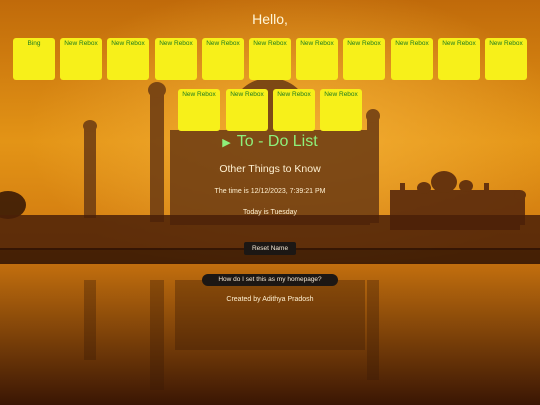  What do you see at coordinates (270, 191) in the screenshot?
I see `time-text: The time is 12/12/2023, 7:39:21 PM` at bounding box center [270, 191].